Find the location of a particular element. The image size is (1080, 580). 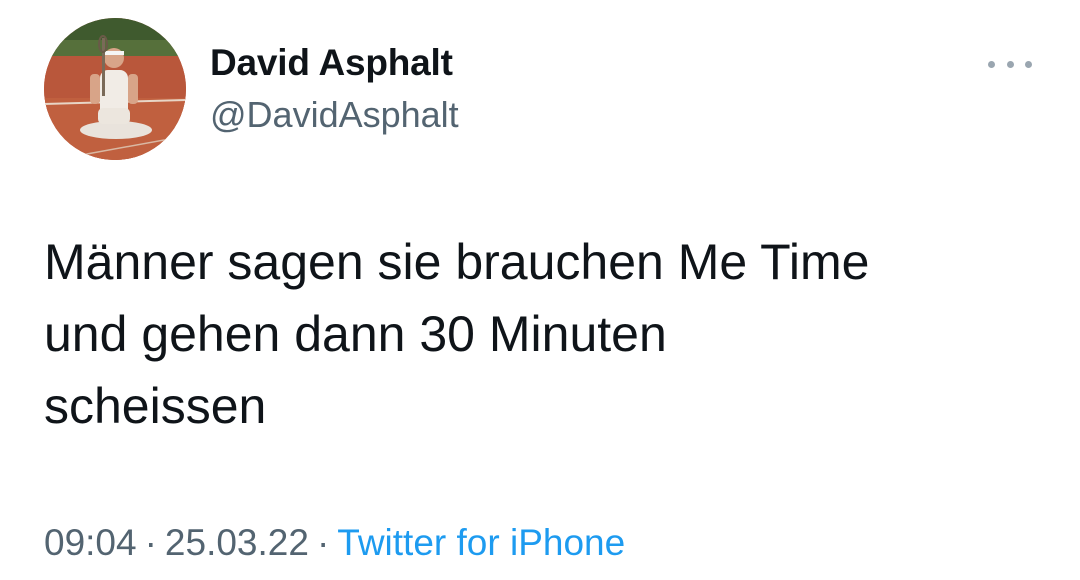

avatar is located at coordinates (115, 89).